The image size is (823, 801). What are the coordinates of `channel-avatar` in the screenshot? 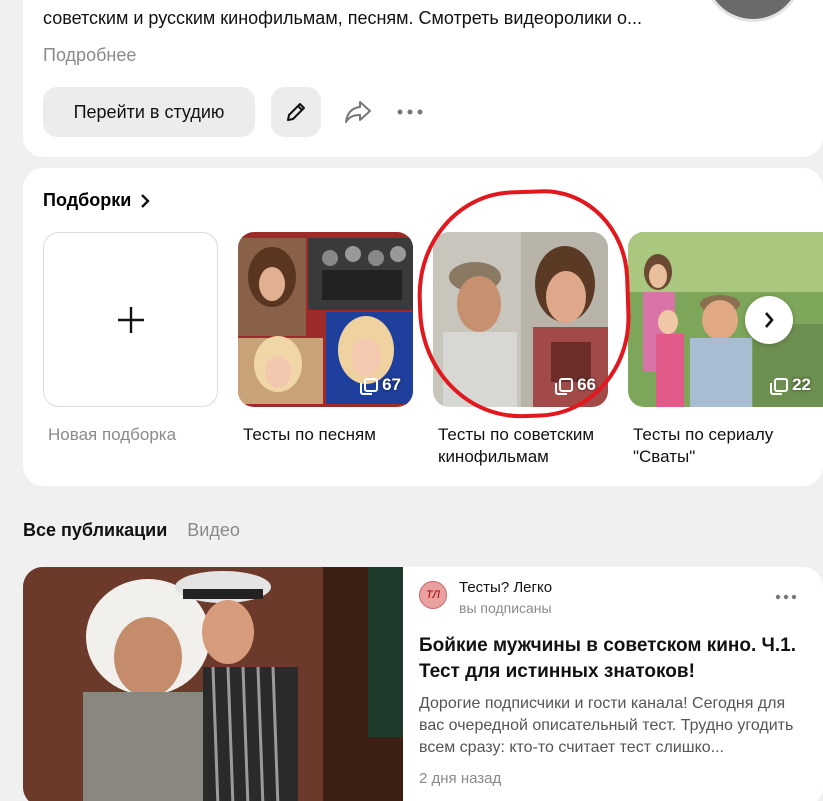 It's located at (753, 11).